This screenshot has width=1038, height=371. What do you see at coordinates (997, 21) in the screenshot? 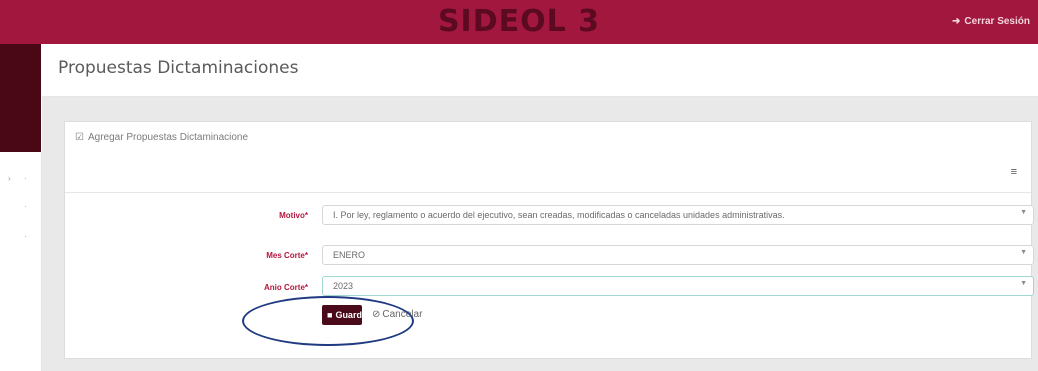
I see `logout-label: Cerrar Sesión` at bounding box center [997, 21].